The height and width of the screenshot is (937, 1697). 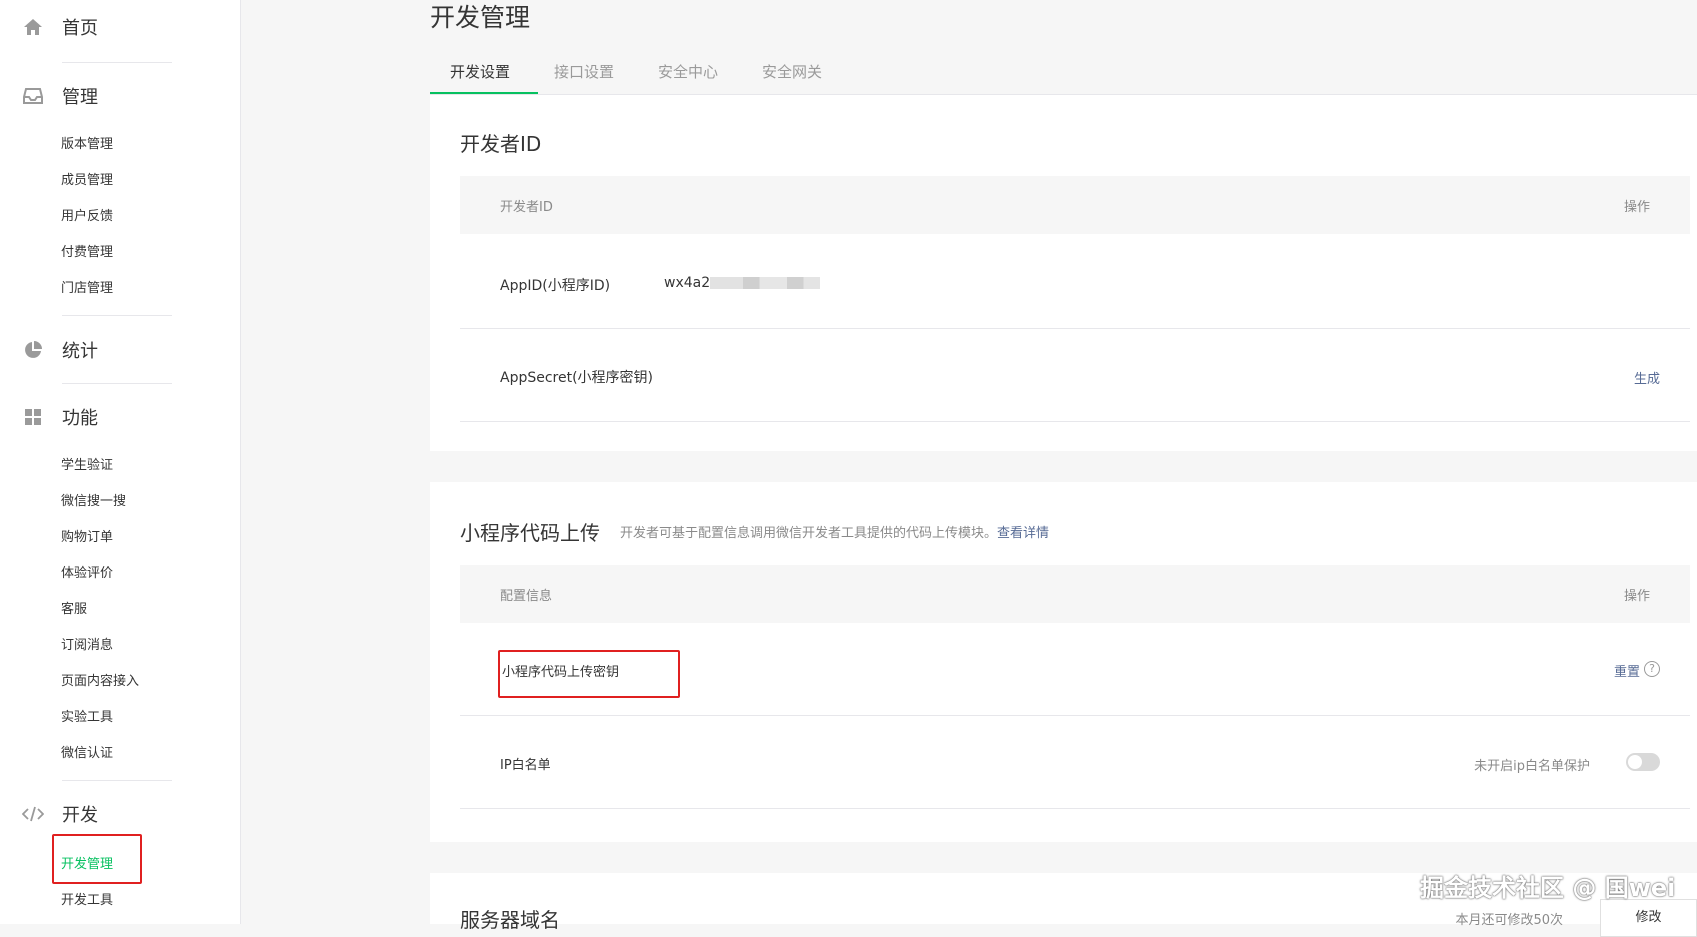 I want to click on nav-stats: 统计, so click(x=60, y=350).